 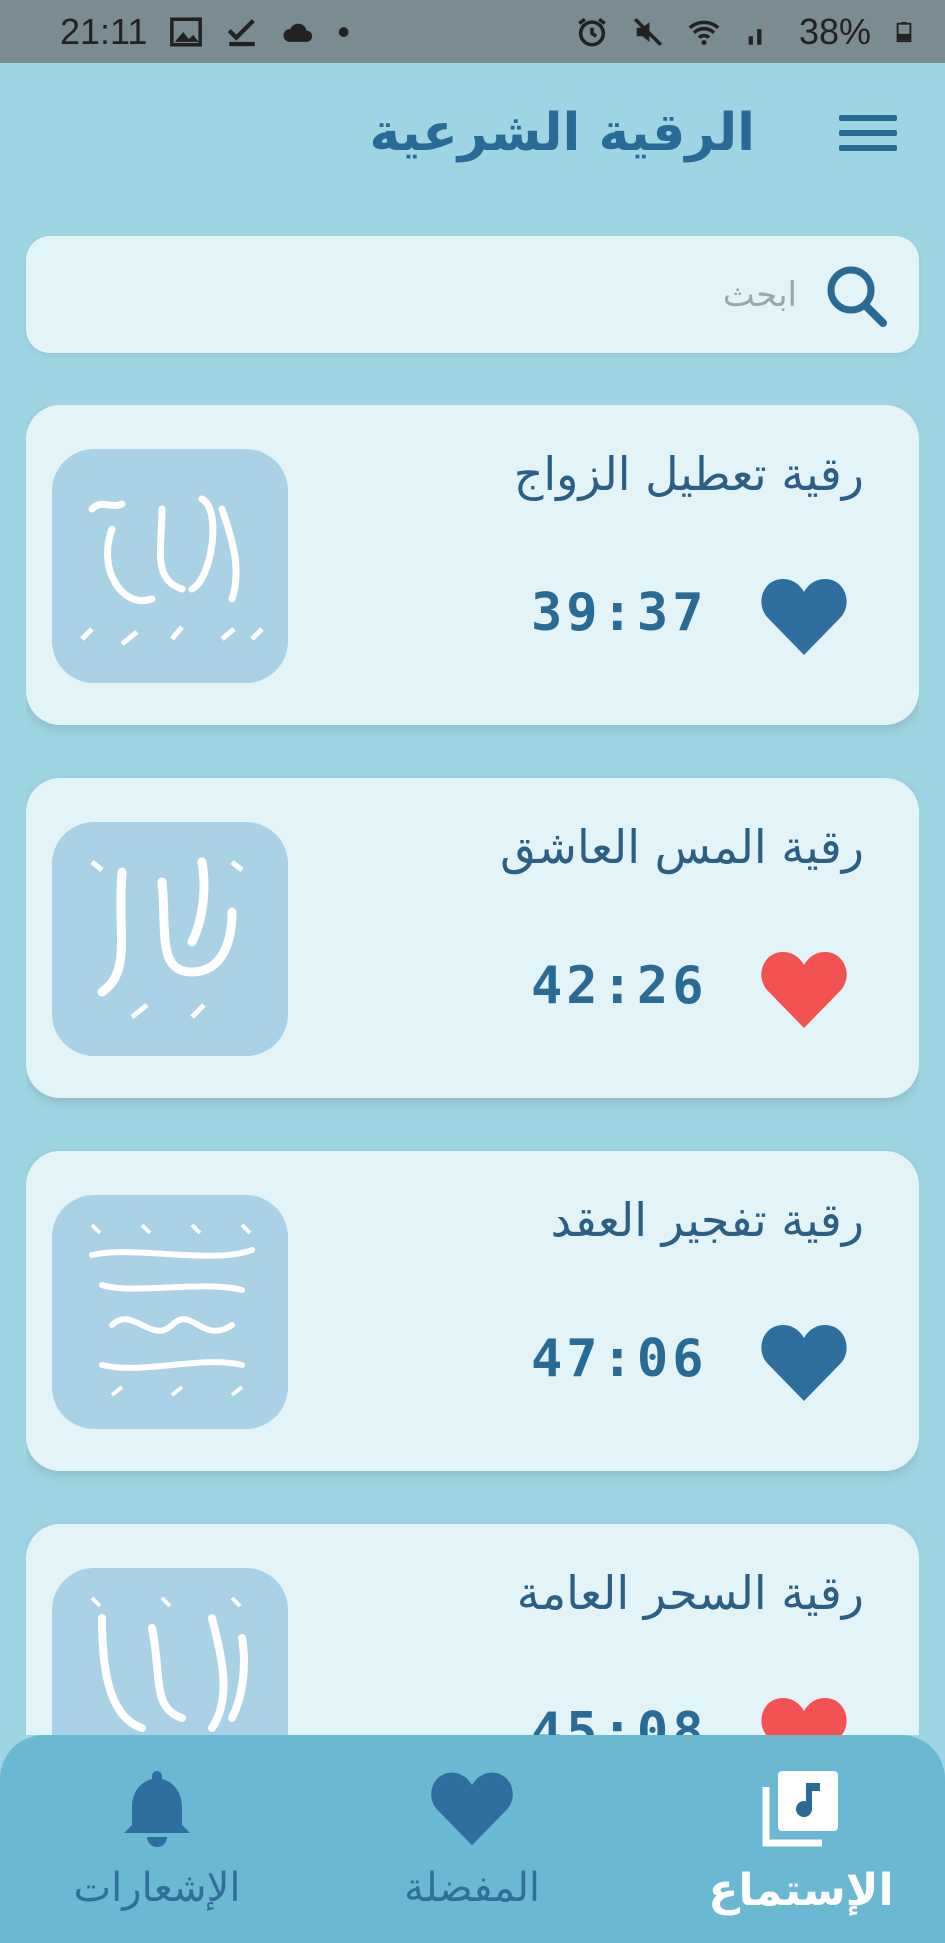 What do you see at coordinates (472, 1888) in the screenshot?
I see `tab-label: المفضلة` at bounding box center [472, 1888].